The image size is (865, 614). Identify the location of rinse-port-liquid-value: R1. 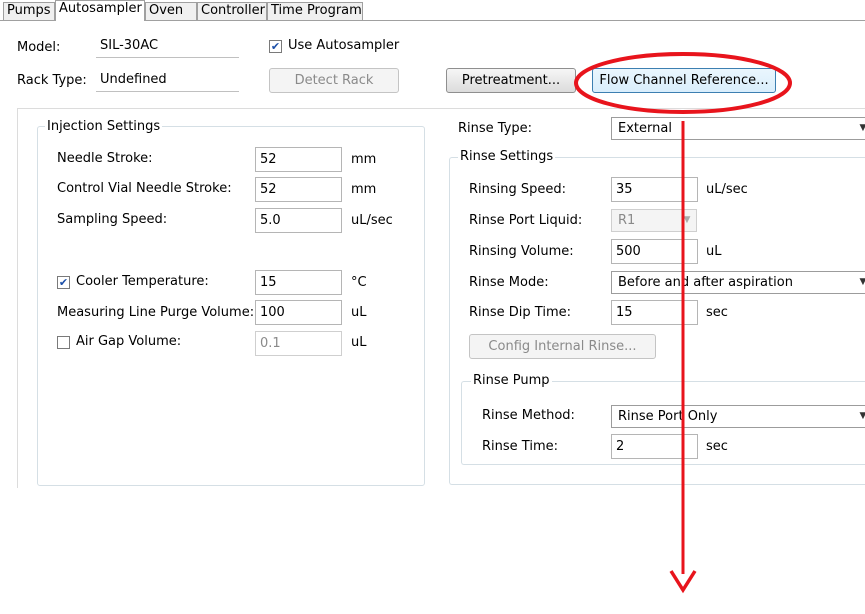
(627, 220).